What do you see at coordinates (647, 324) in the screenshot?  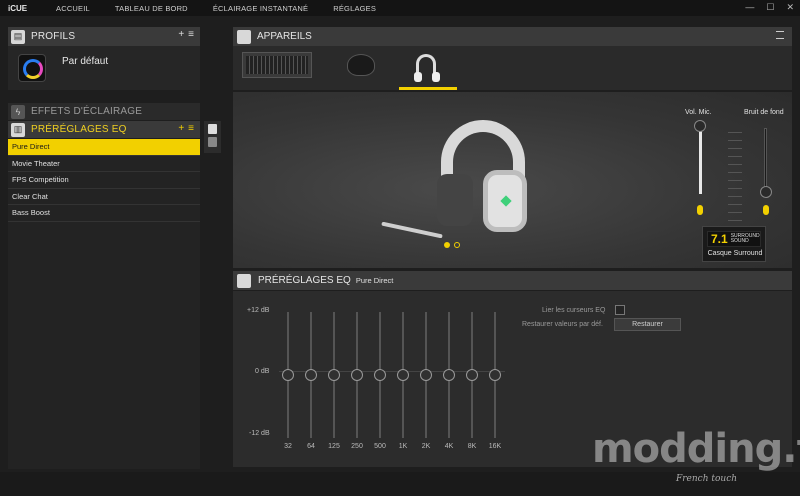 I see `reset-button: Restaurer` at bounding box center [647, 324].